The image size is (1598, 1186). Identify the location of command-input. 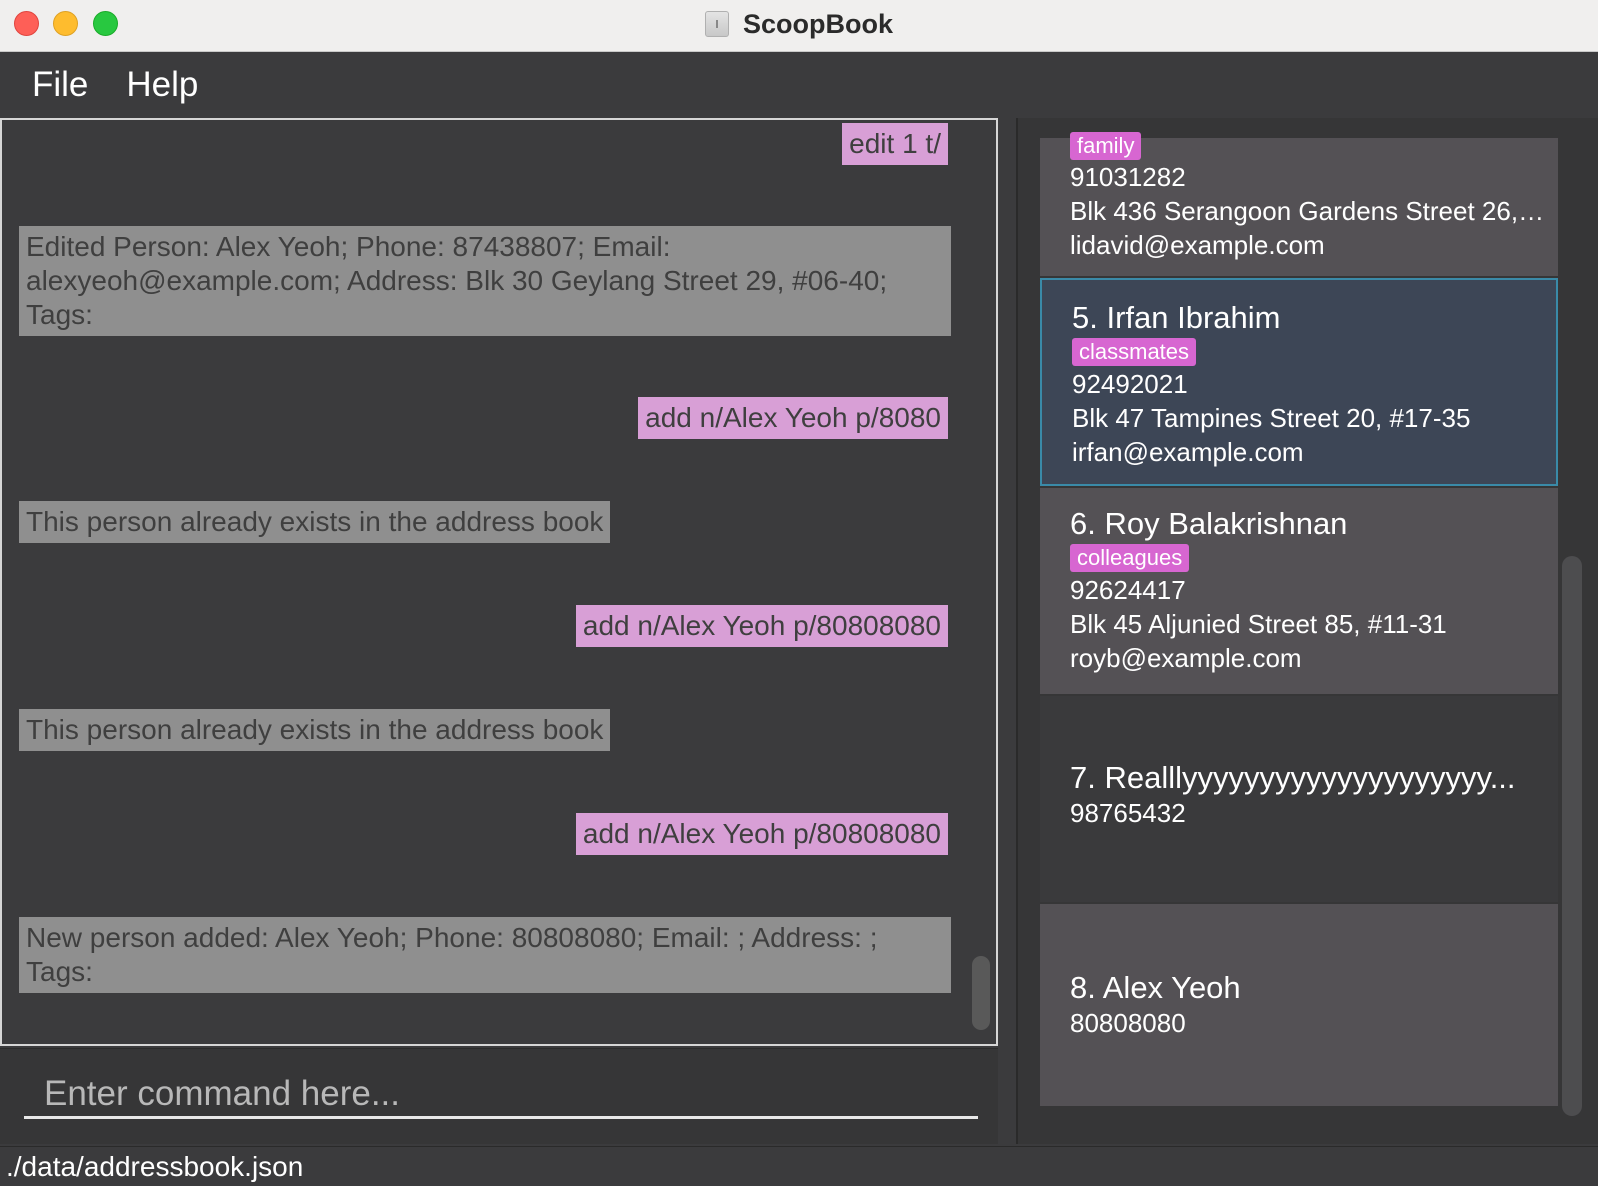
(501, 1095).